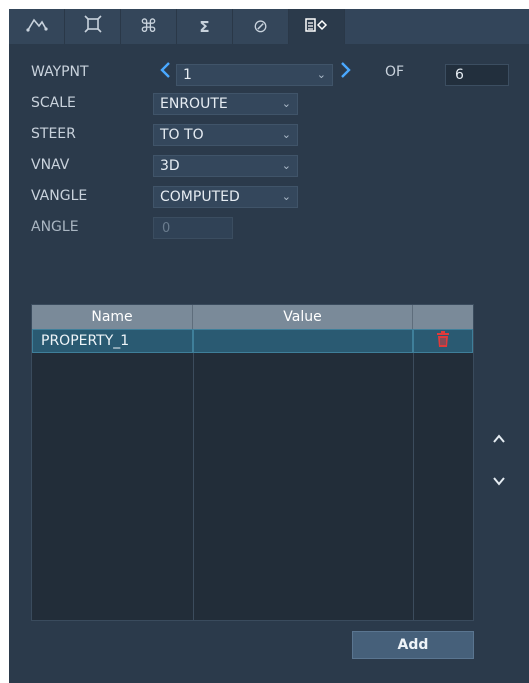 Image resolution: width=529 pixels, height=683 pixels. I want to click on property-name-cell: PROPERTY_1, so click(112, 341).